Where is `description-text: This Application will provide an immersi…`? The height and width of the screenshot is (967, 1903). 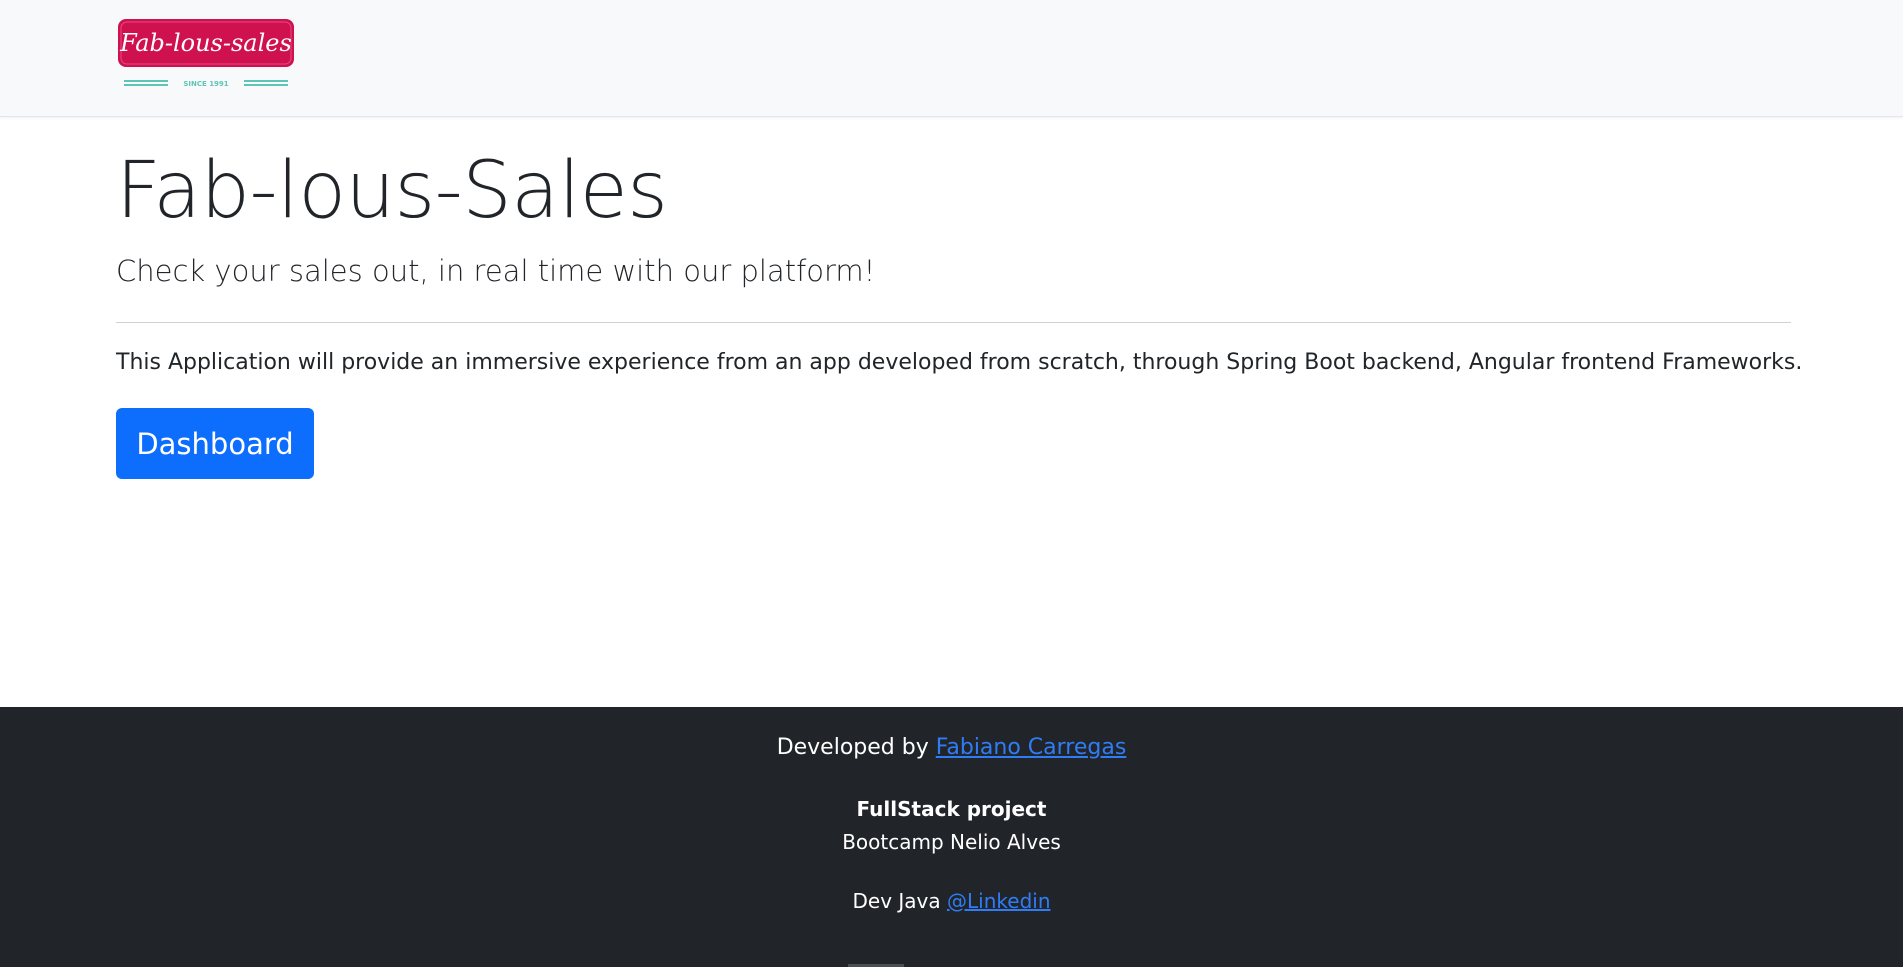
description-text: This Application will provide an immersi… is located at coordinates (959, 362).